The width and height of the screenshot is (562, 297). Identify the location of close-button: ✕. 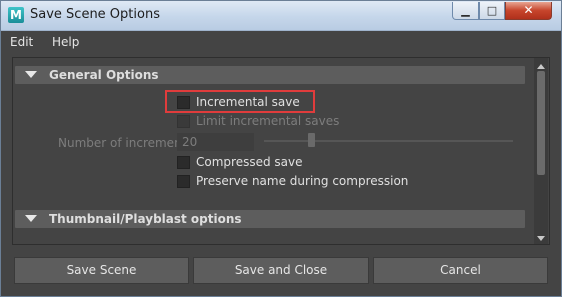
(528, 11).